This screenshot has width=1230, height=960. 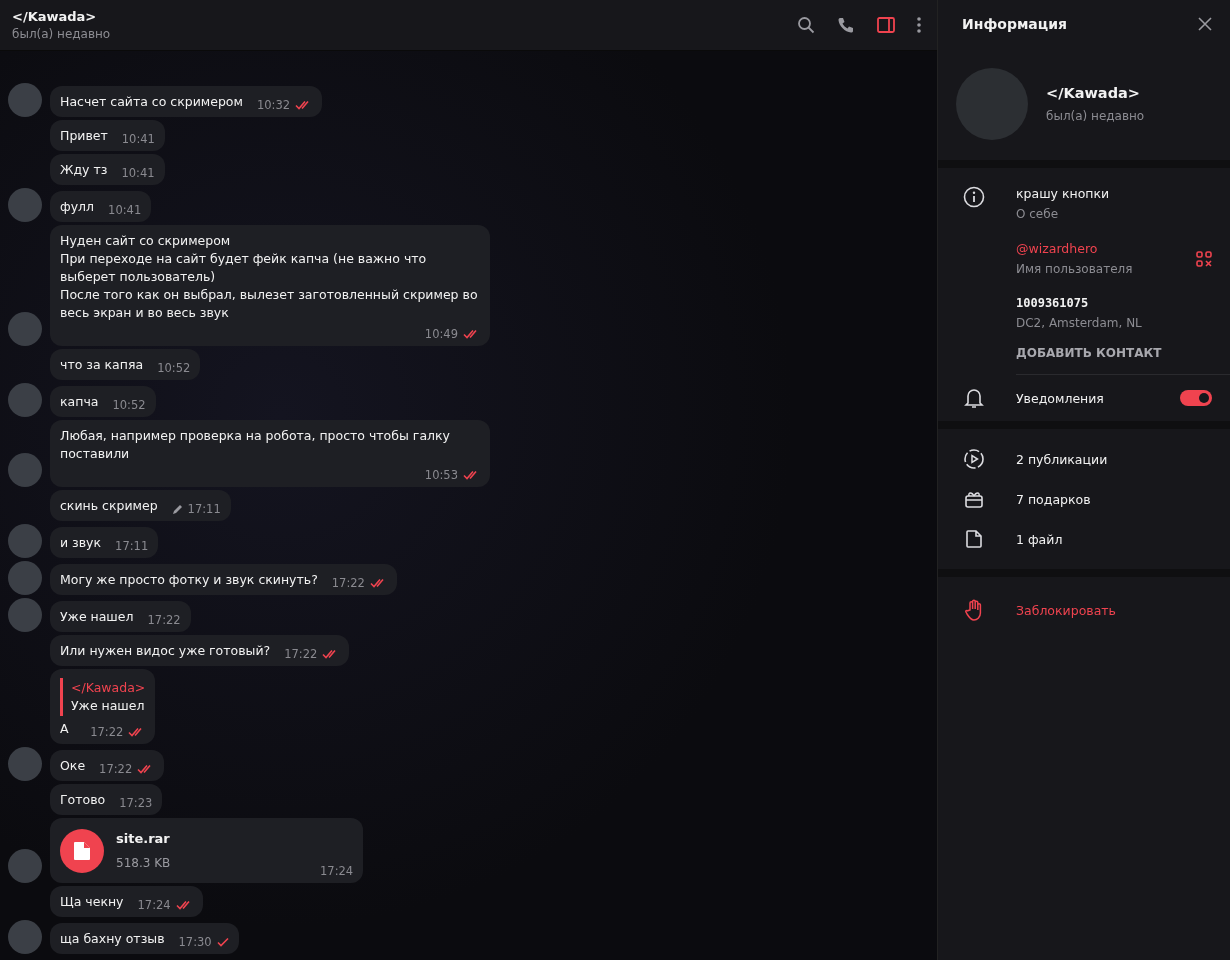 I want to click on message-text: Могу же просто фотку и звук скинуть?, so click(x=189, y=580).